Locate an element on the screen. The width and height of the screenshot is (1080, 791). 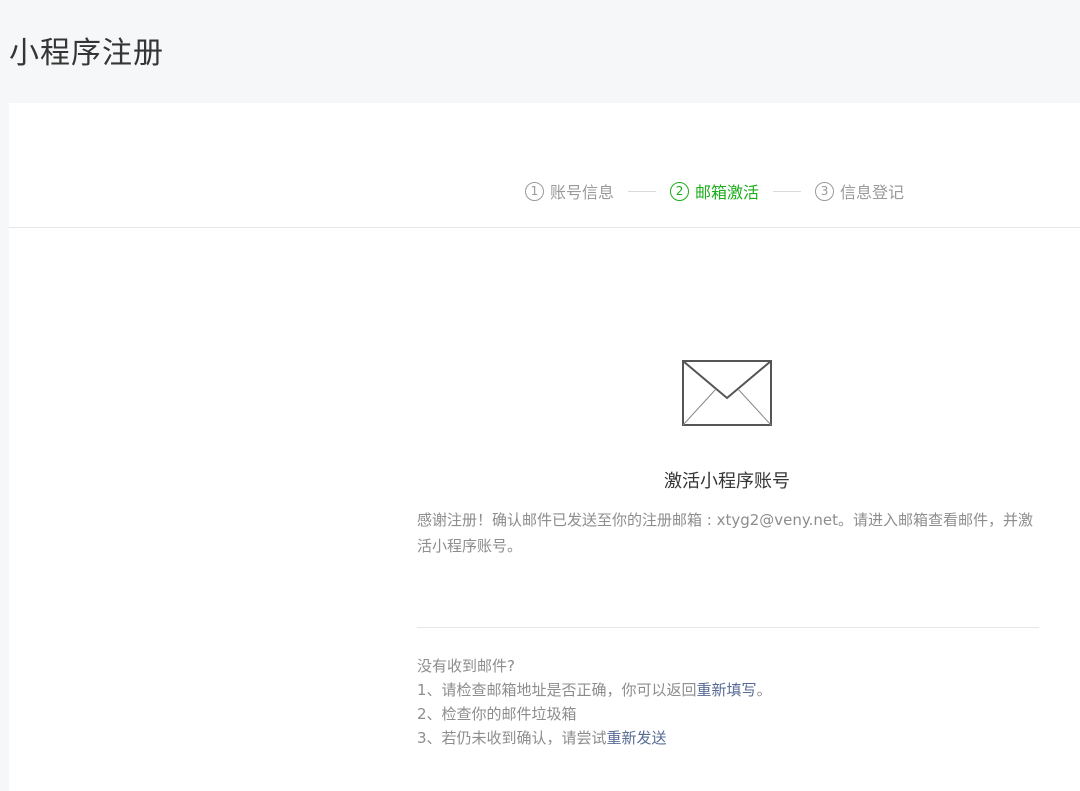
help-item-1-text: 1、请检查邮箱地址是否正确，你可以返回 is located at coordinates (557, 690).